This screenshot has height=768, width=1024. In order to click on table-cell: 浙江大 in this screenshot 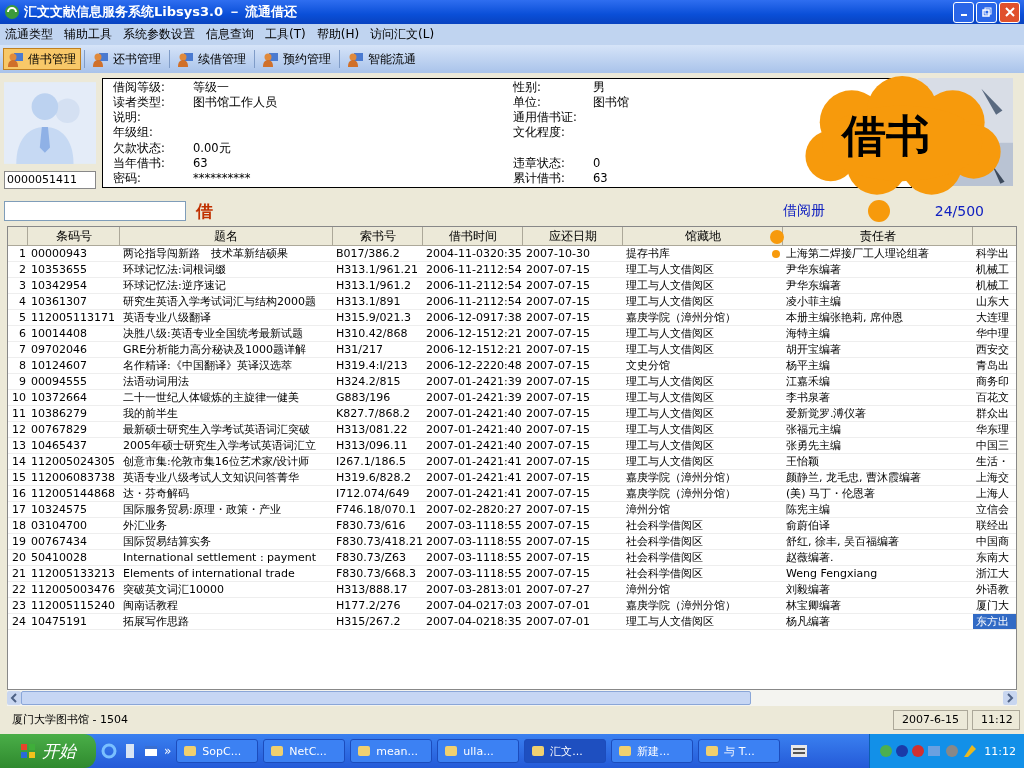, I will do `click(994, 574)`.